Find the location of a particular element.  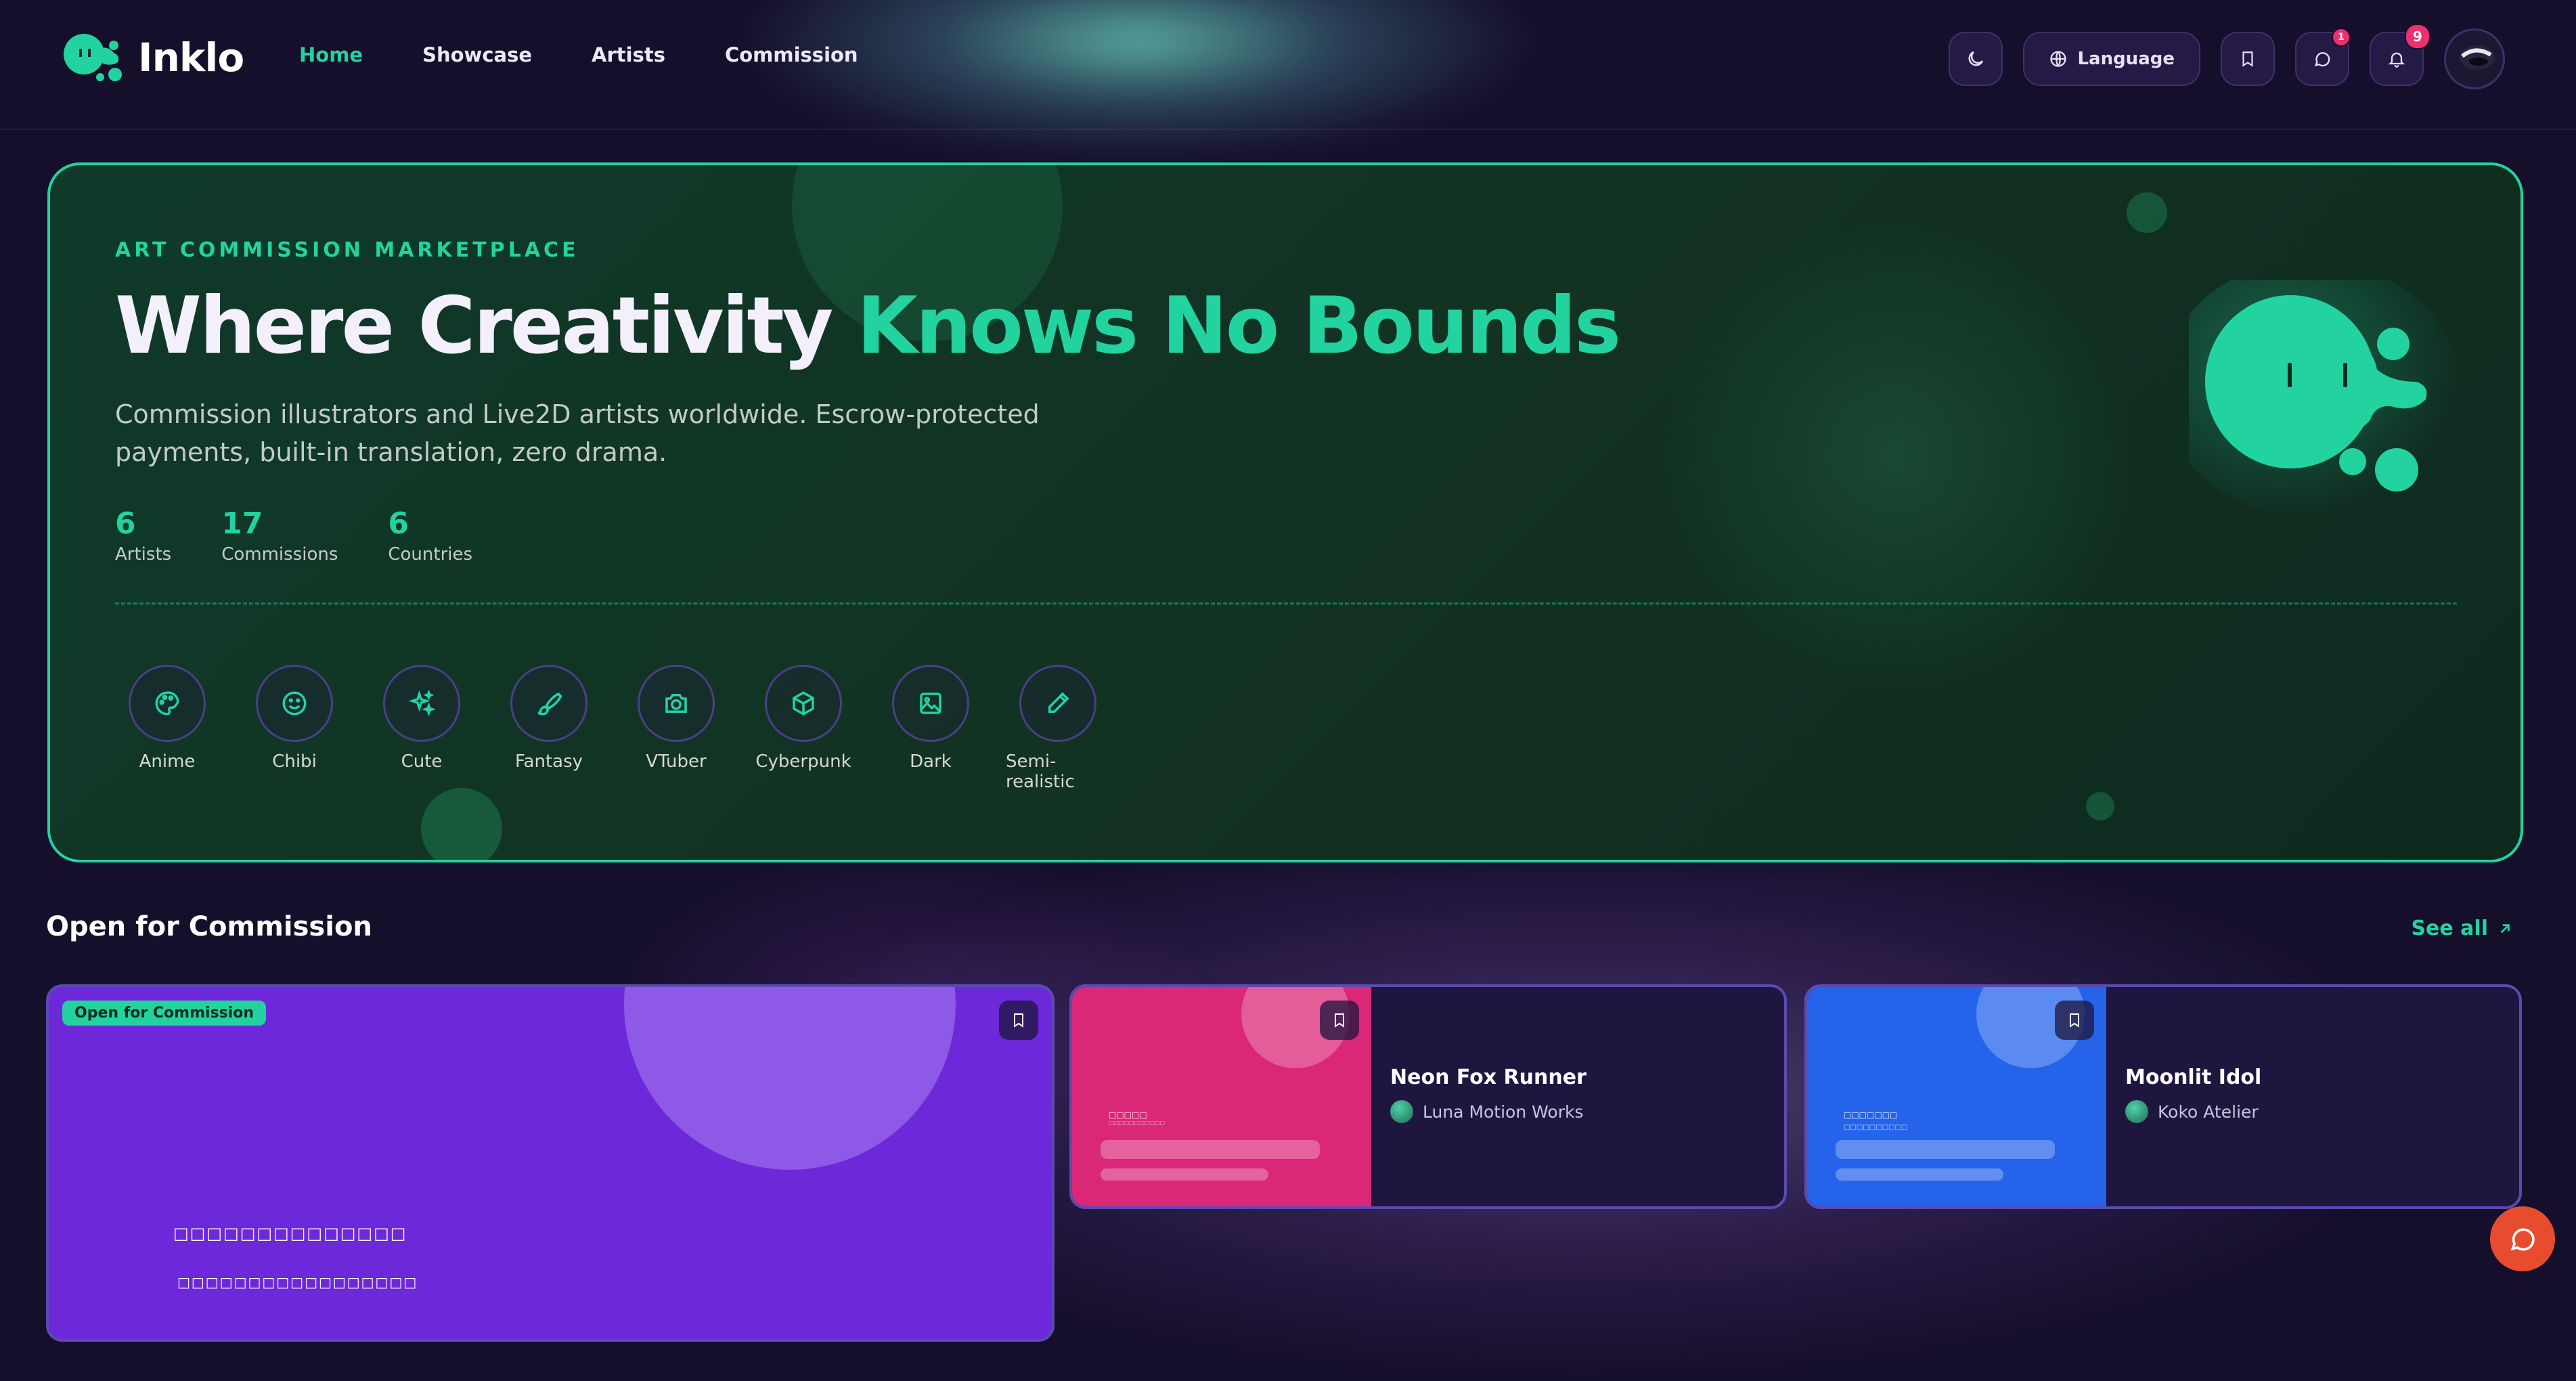

nav-actions: Language 1 9 is located at coordinates (2227, 56).